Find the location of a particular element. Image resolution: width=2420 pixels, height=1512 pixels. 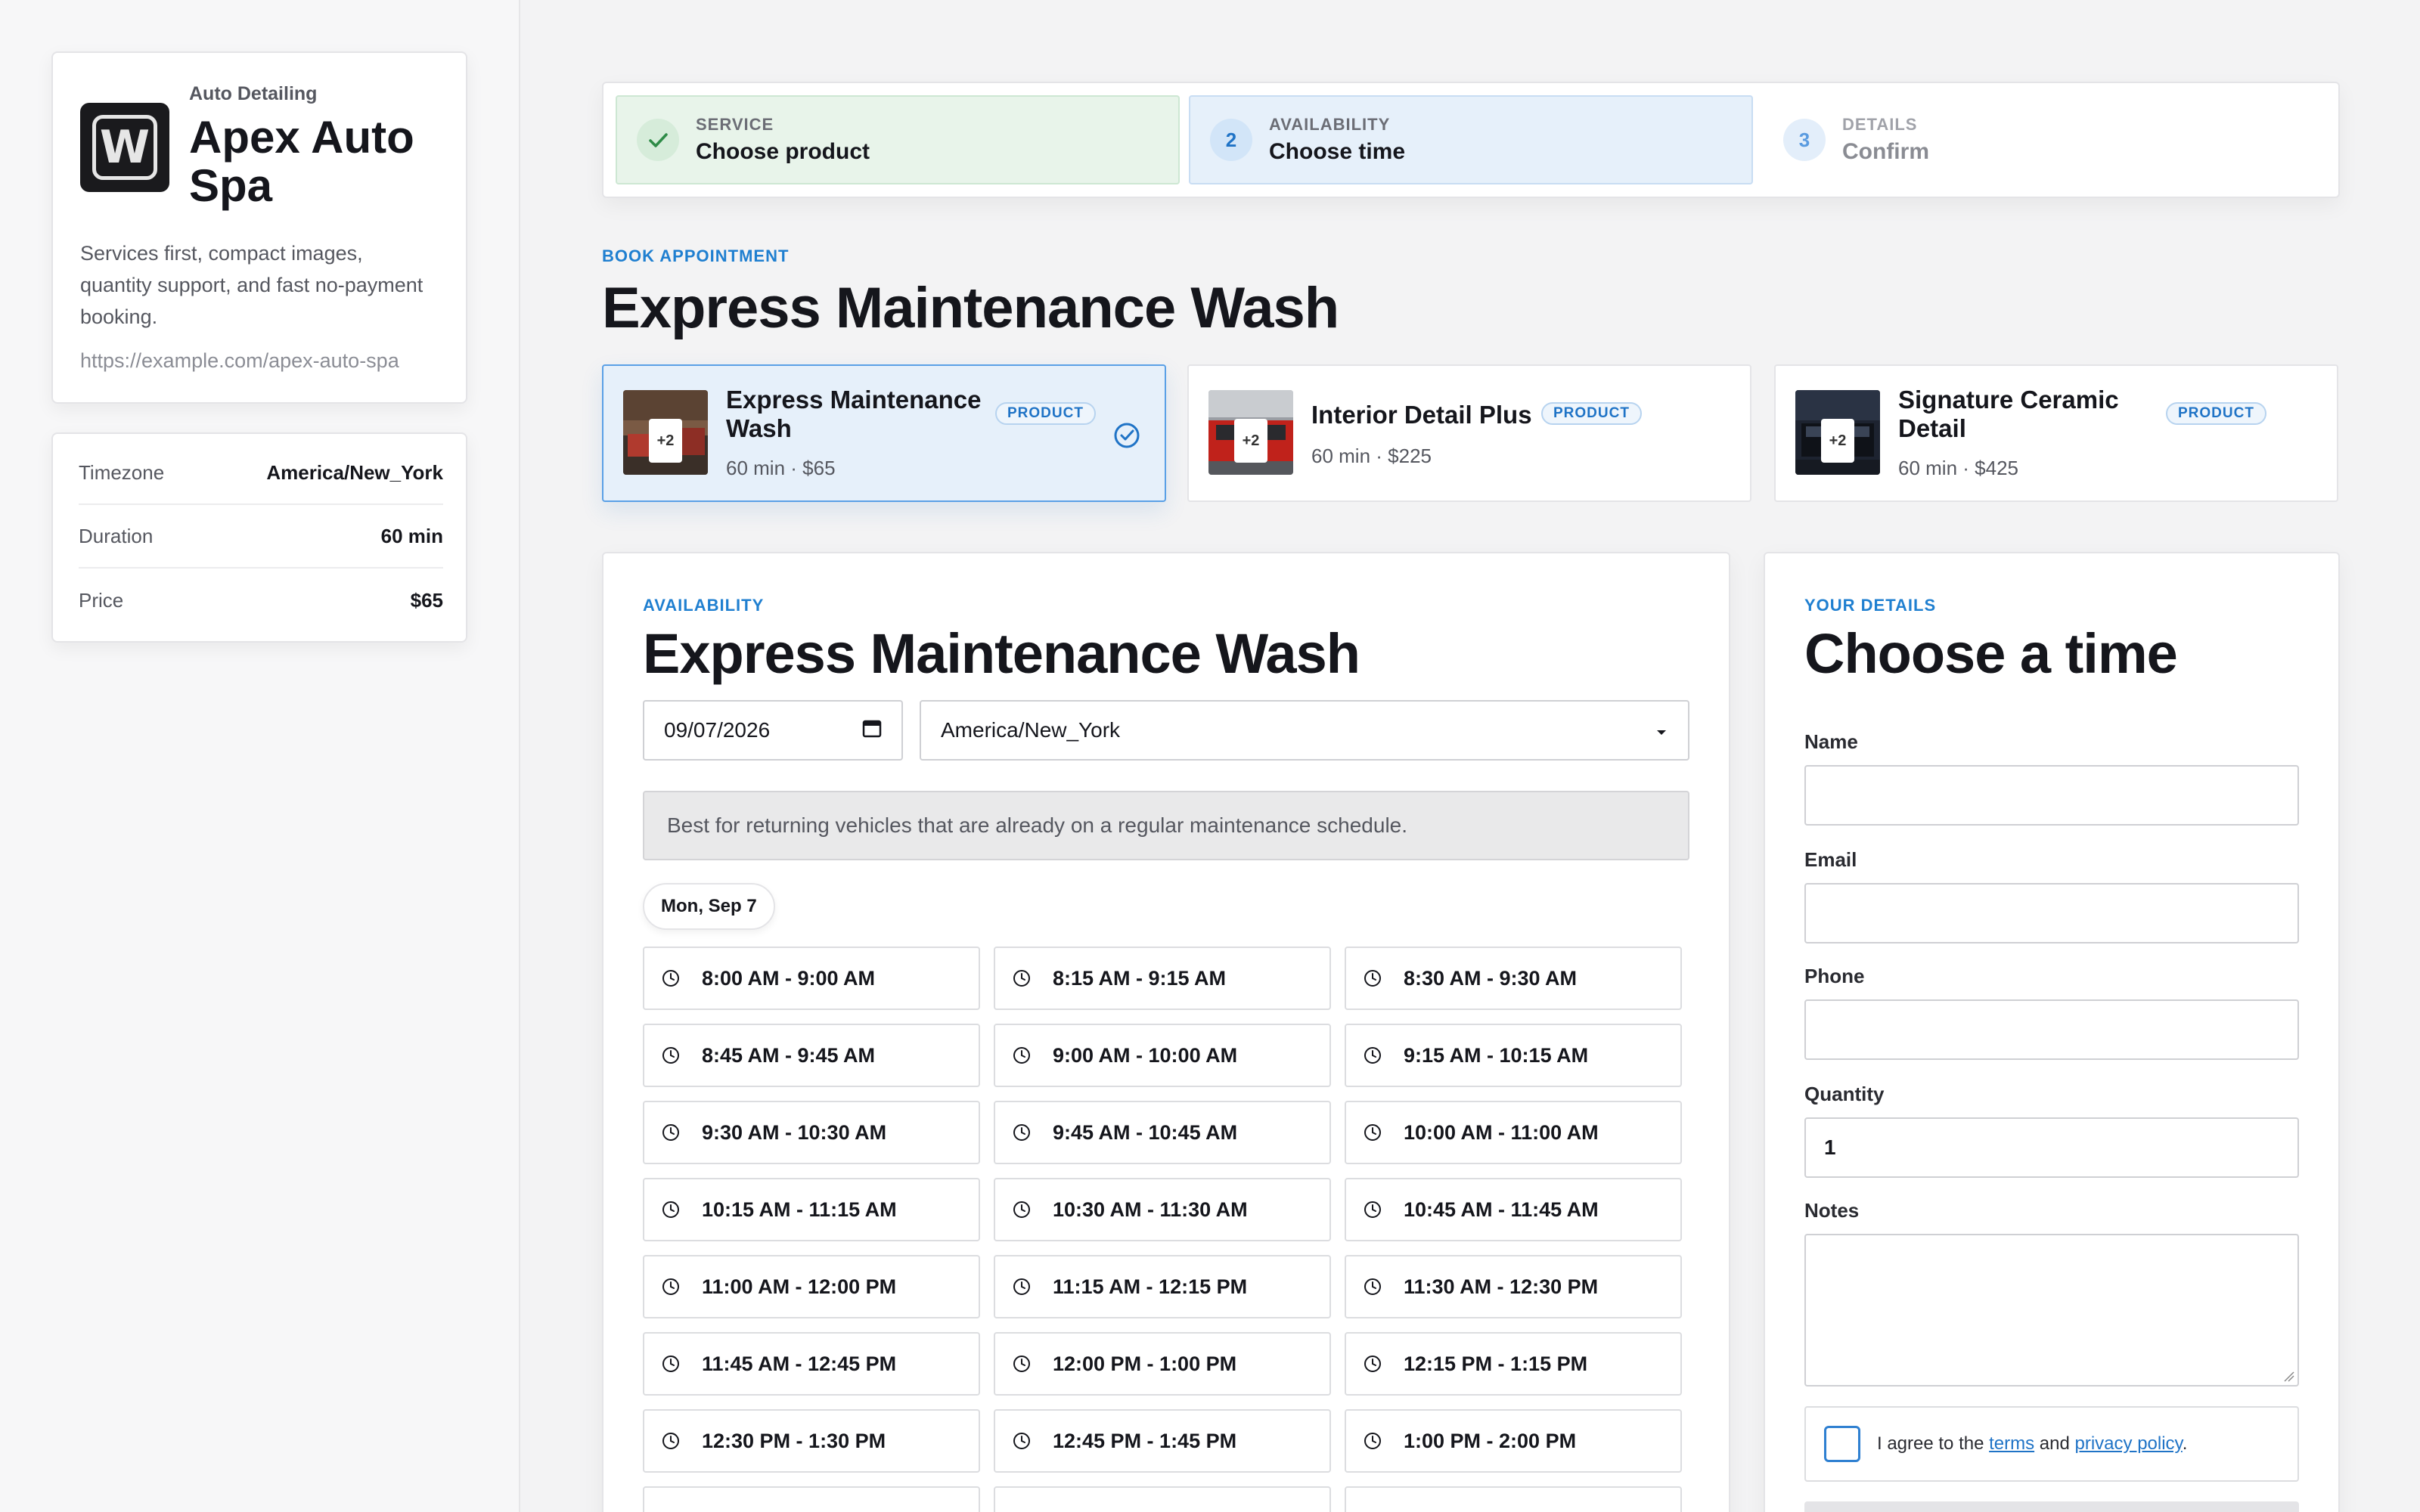

time-slot: 12:15 PM - 1:15 PM is located at coordinates (1513, 1364).